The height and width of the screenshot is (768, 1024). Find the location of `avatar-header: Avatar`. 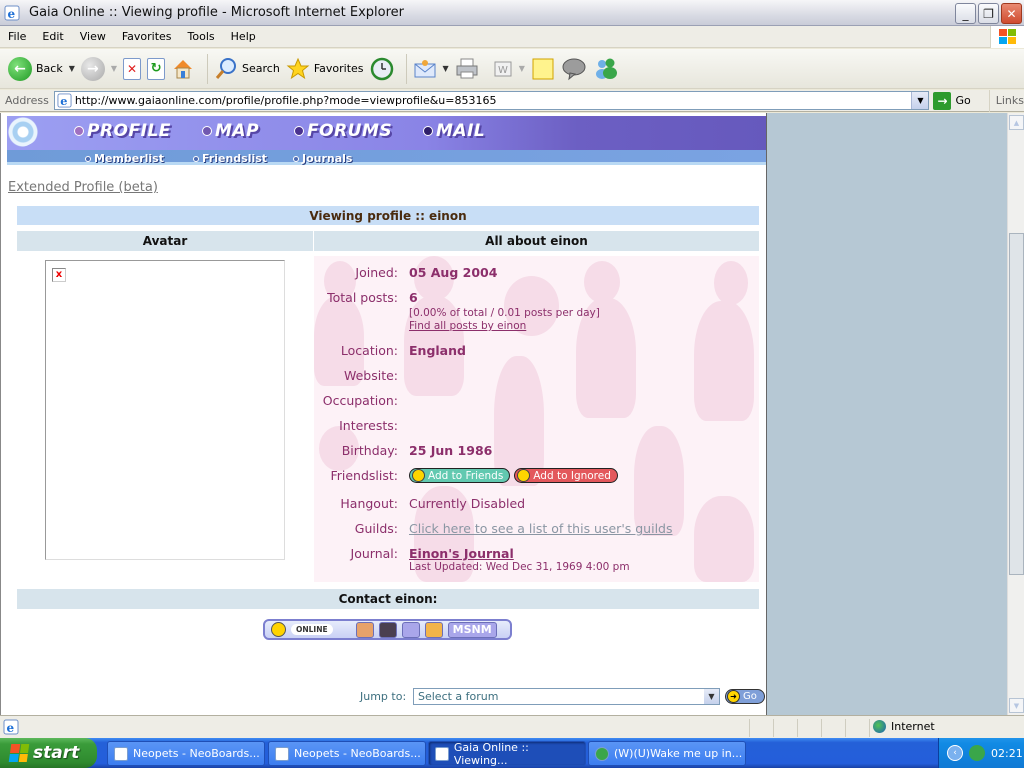

avatar-header: Avatar is located at coordinates (165, 241).